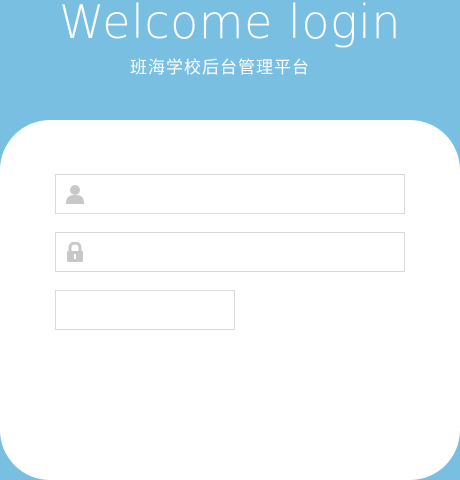 The width and height of the screenshot is (460, 480). I want to click on password-field, so click(230, 252).